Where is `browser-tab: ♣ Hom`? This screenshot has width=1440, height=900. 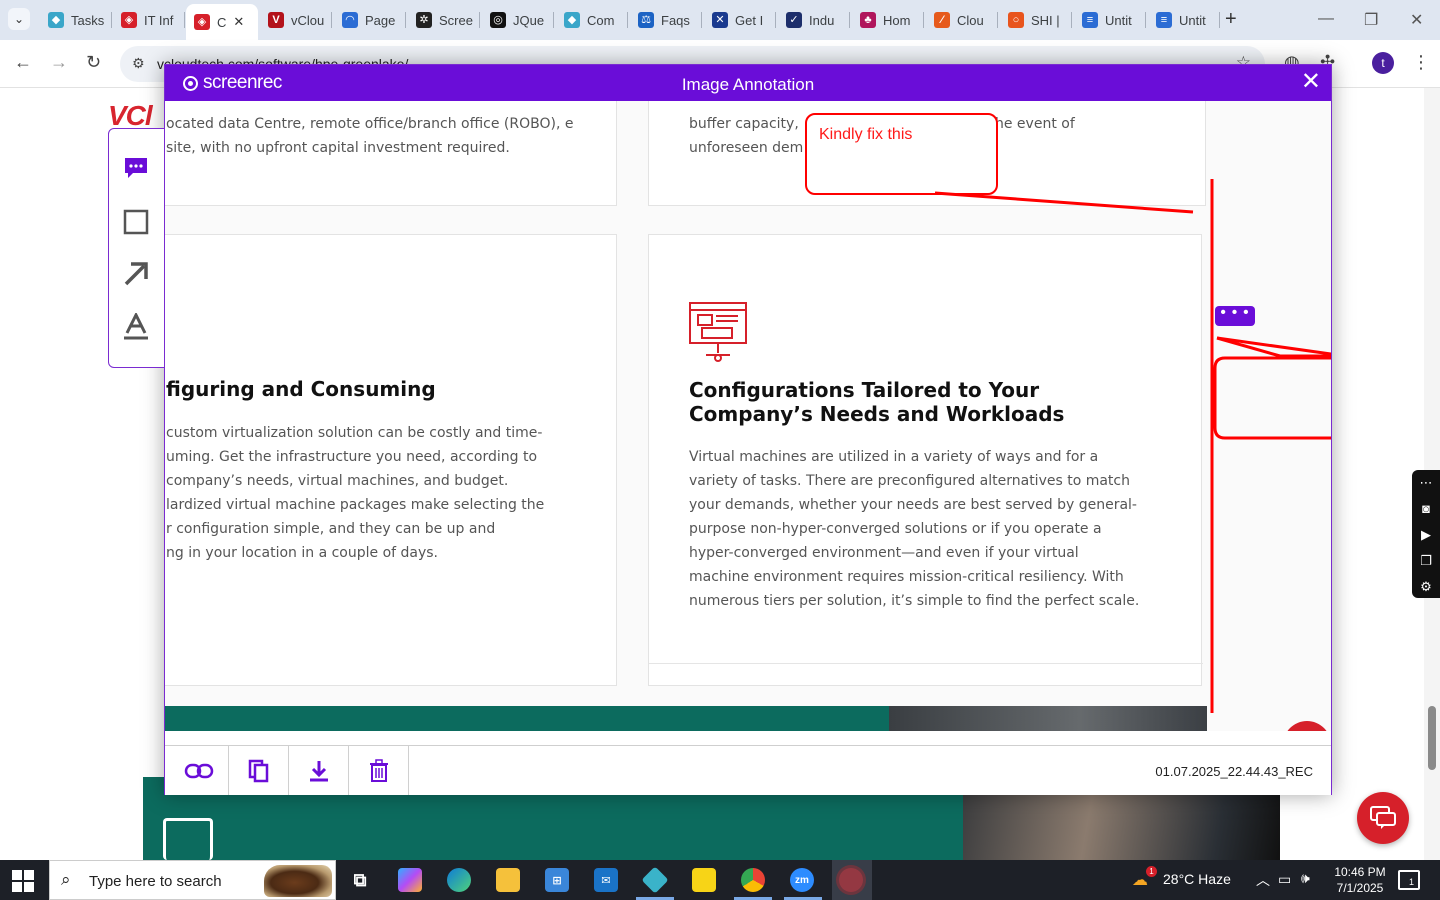 browser-tab: ♣ Hom is located at coordinates (888, 20).